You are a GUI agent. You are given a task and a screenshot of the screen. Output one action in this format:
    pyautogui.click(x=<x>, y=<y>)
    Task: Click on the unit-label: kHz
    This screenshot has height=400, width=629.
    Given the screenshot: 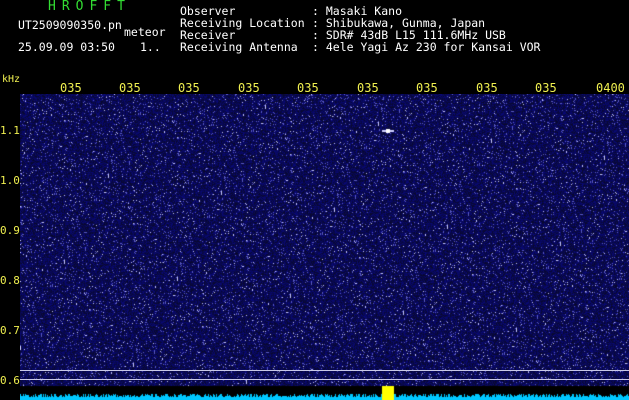 What is the action you would take?
    pyautogui.click(x=11, y=79)
    